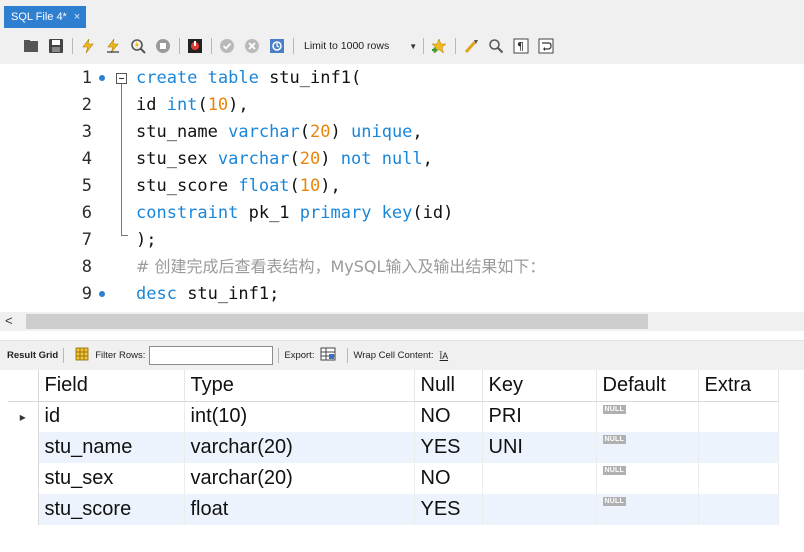 This screenshot has width=804, height=552. Describe the element at coordinates (299, 509) in the screenshot. I see `cell-type: float` at that location.